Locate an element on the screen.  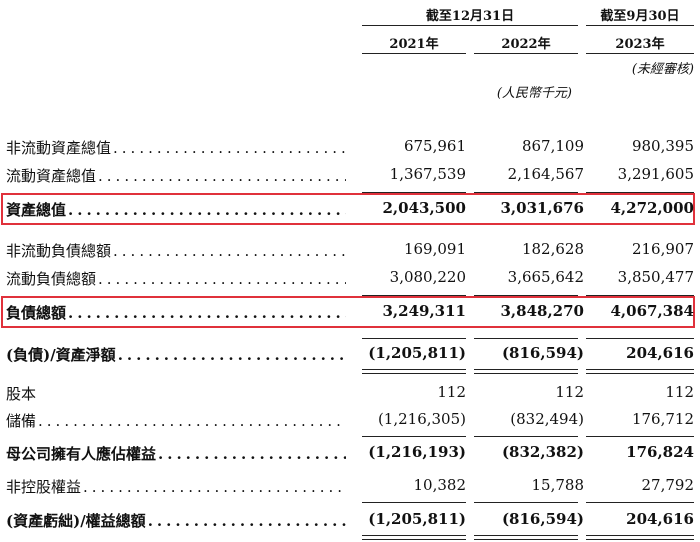
row-label: 股本 is located at coordinates (22, 394).